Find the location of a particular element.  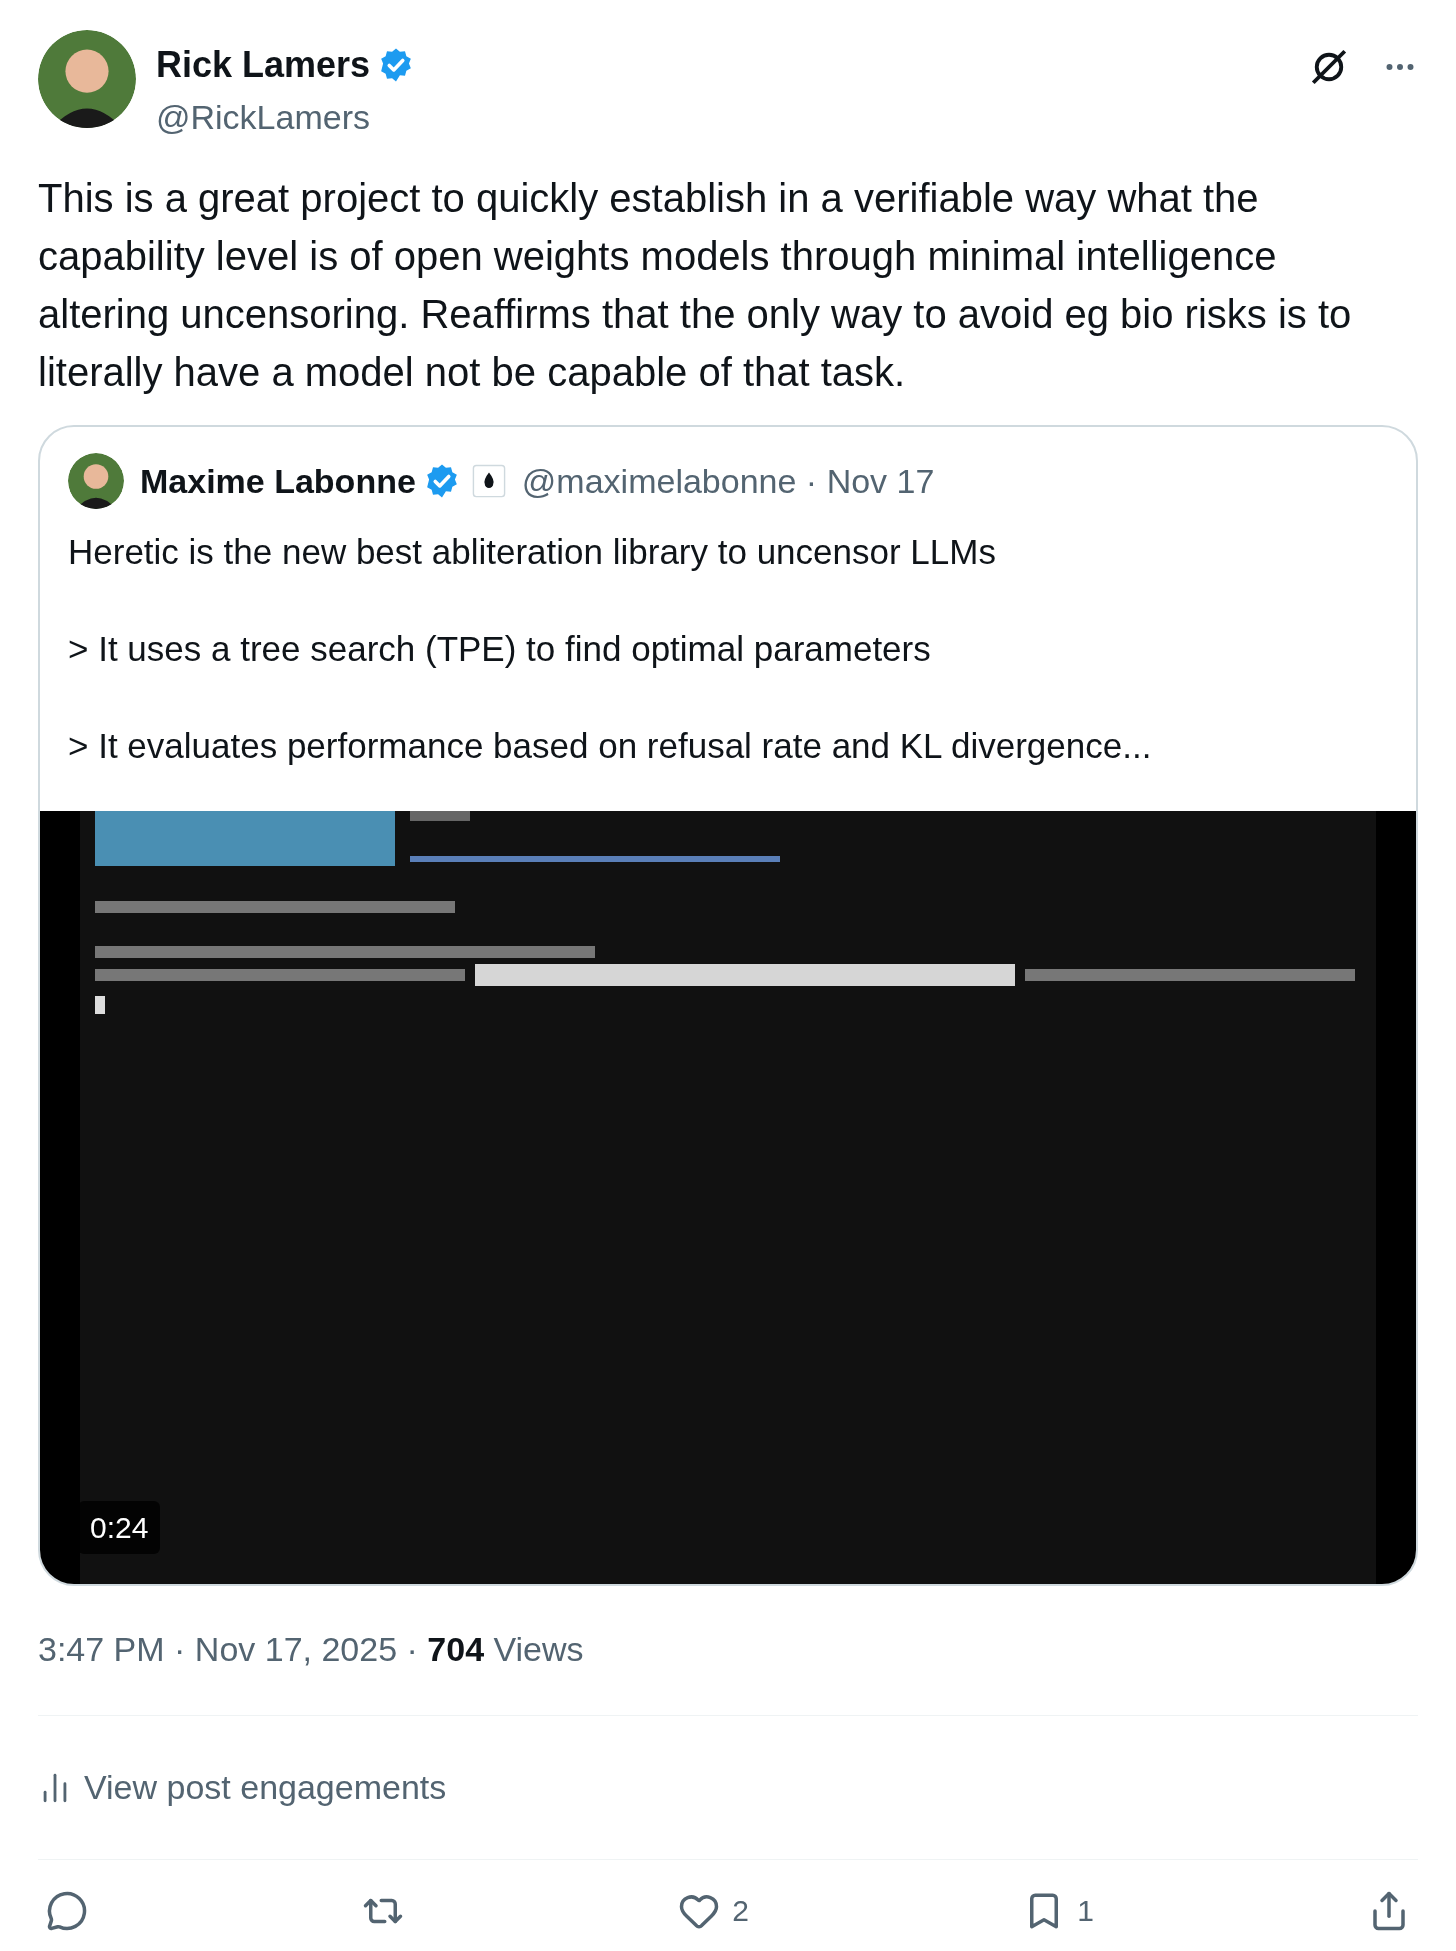

reply-icon is located at coordinates (67, 1910).